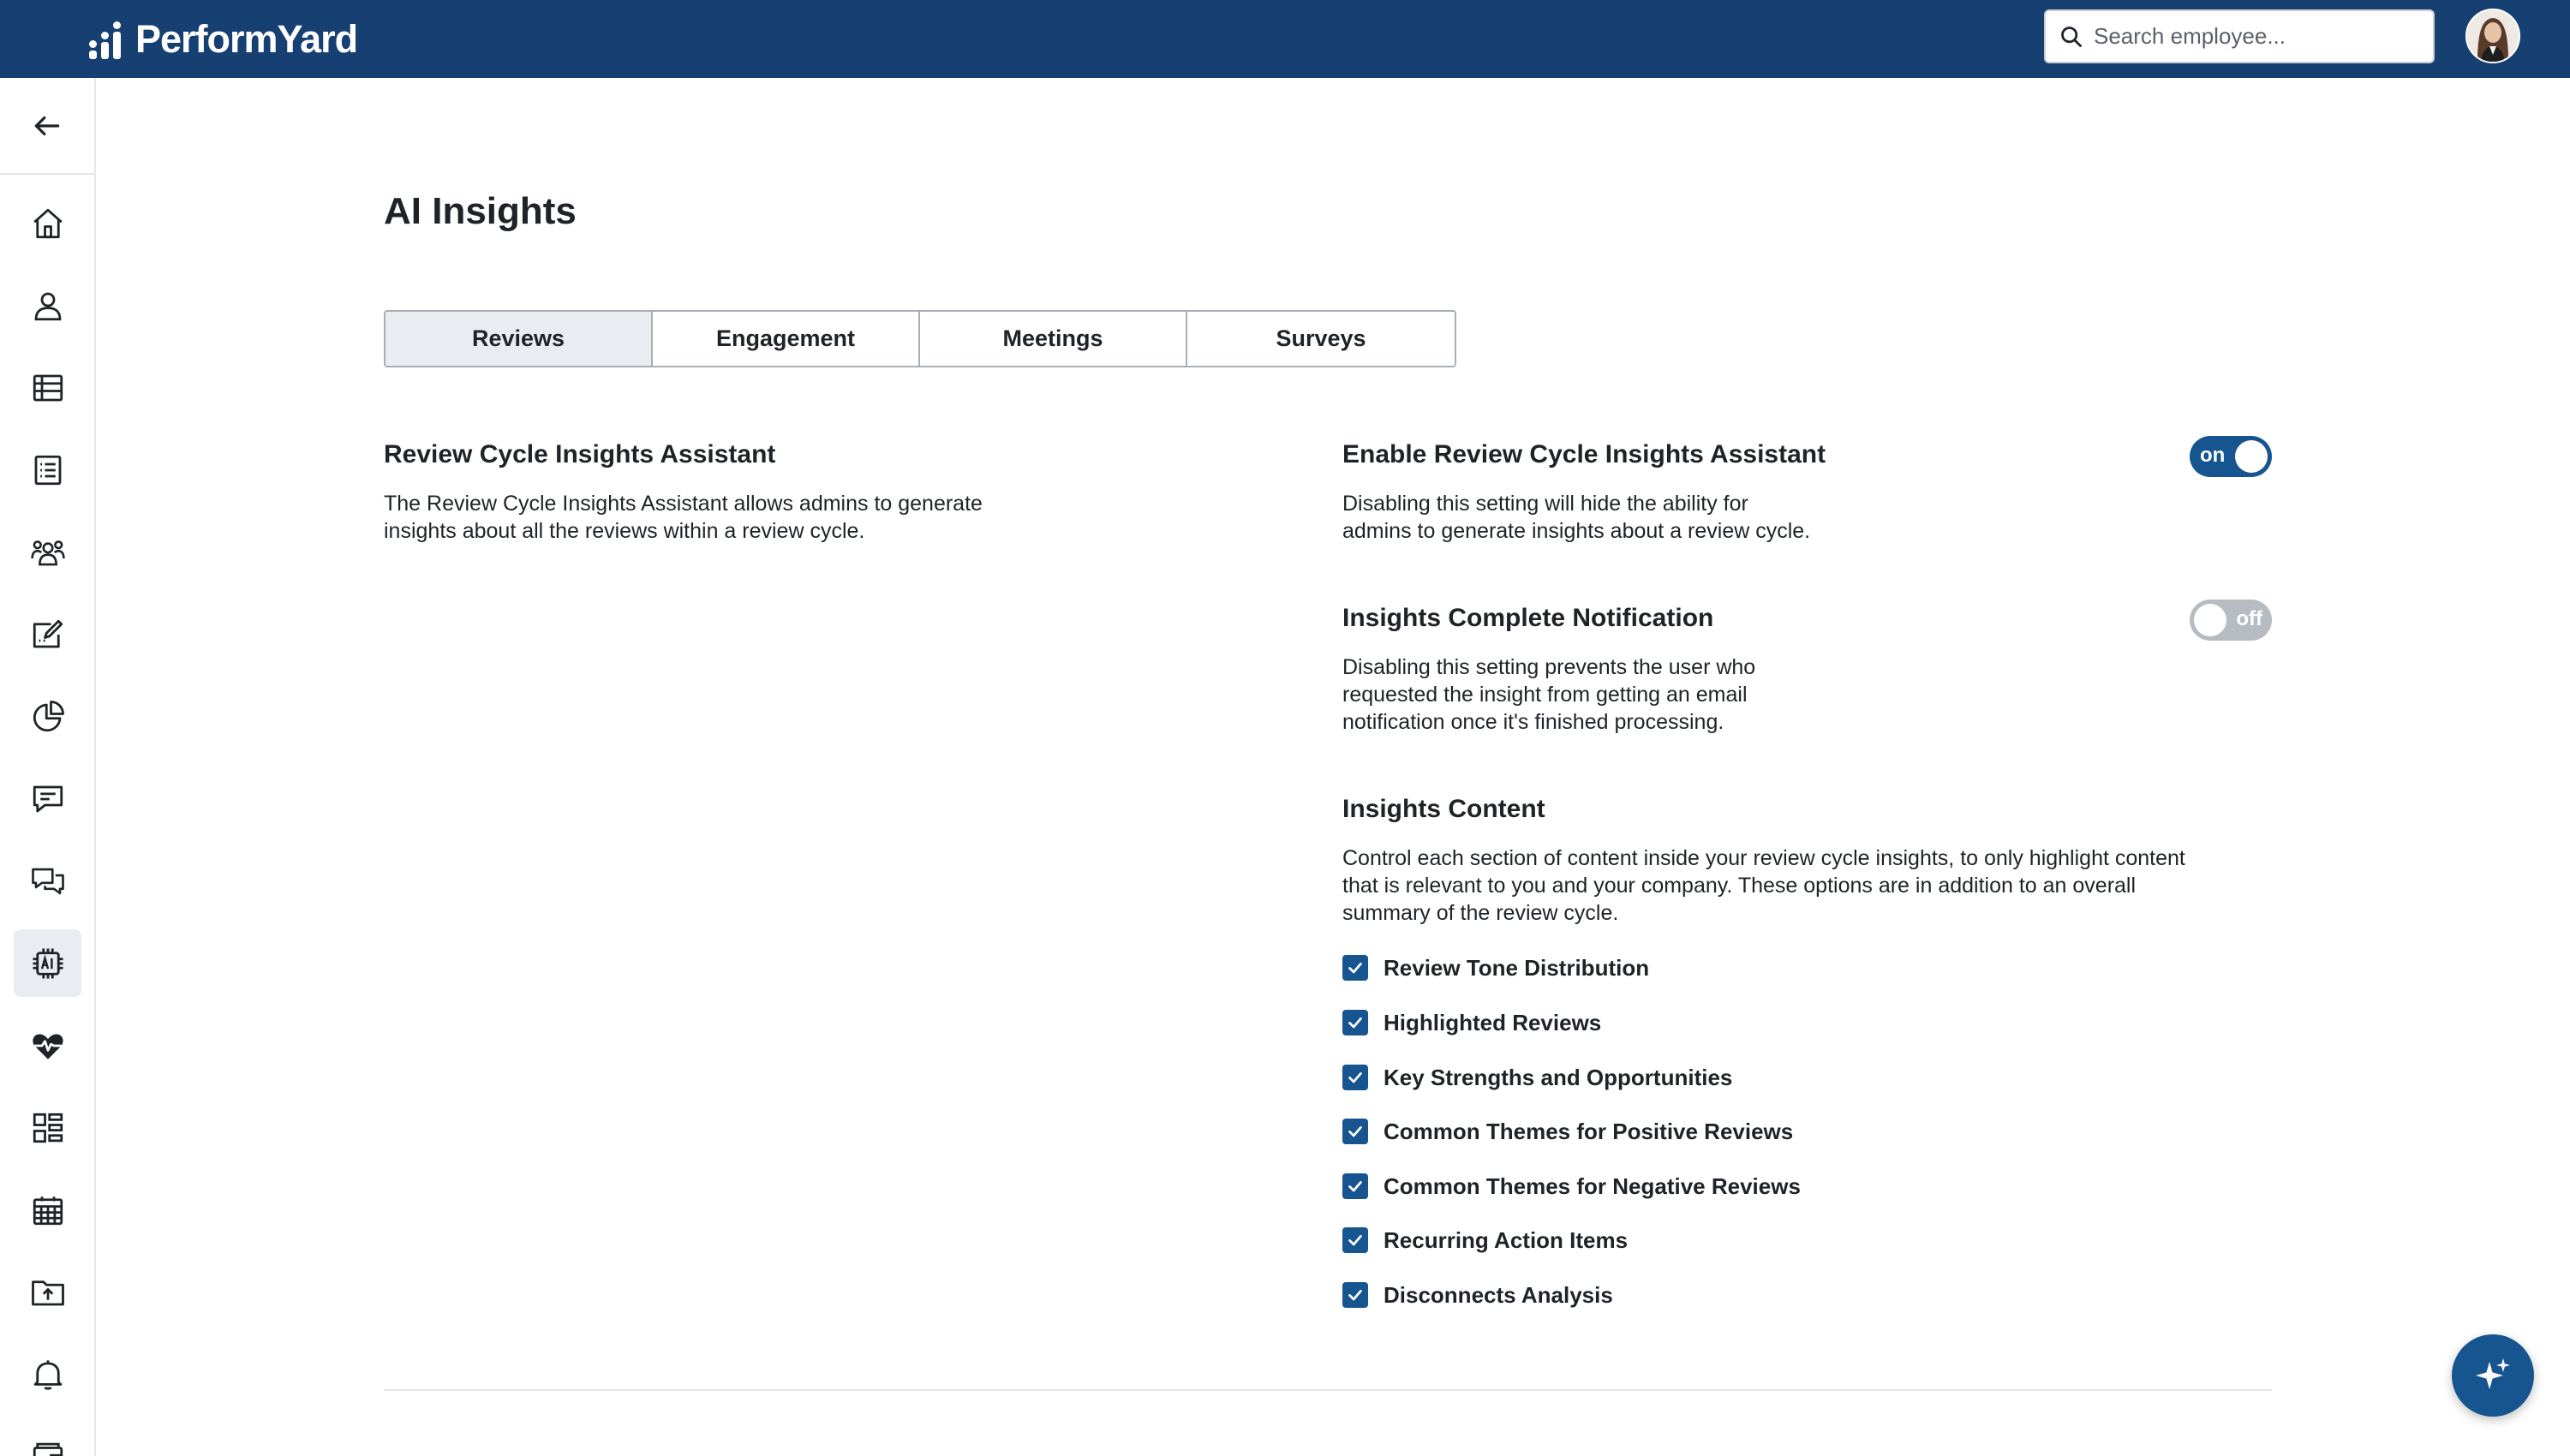  I want to click on sidebar-item-pulse, so click(47, 1045).